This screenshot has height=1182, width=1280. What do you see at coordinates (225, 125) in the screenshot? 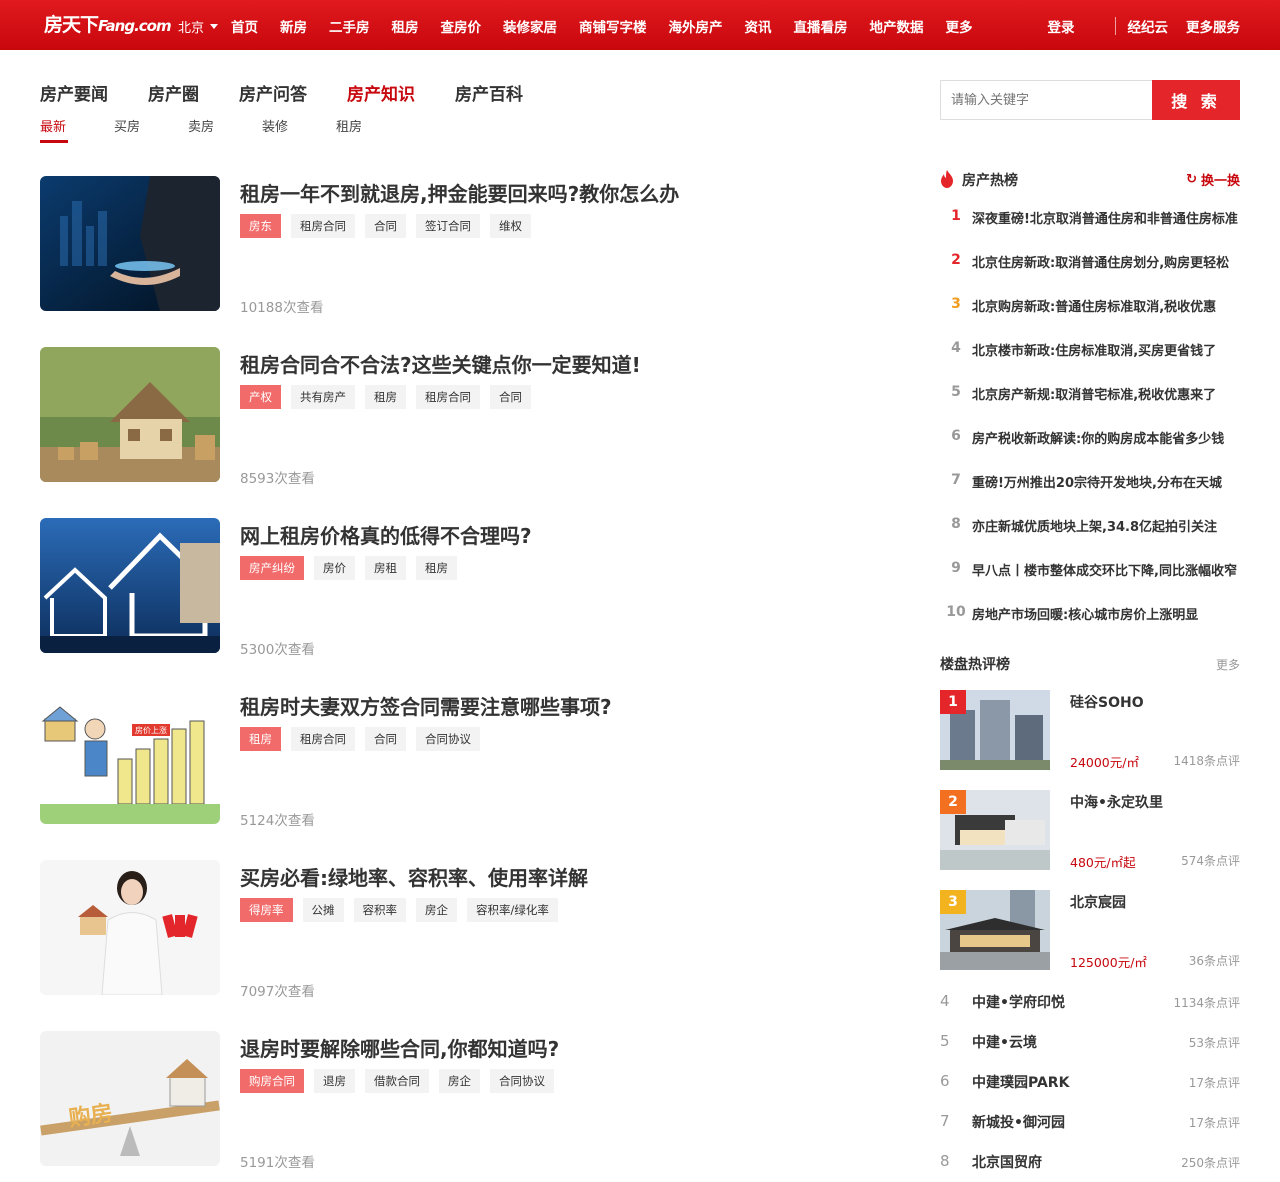
I see `subtab-sell: 卖房` at bounding box center [225, 125].